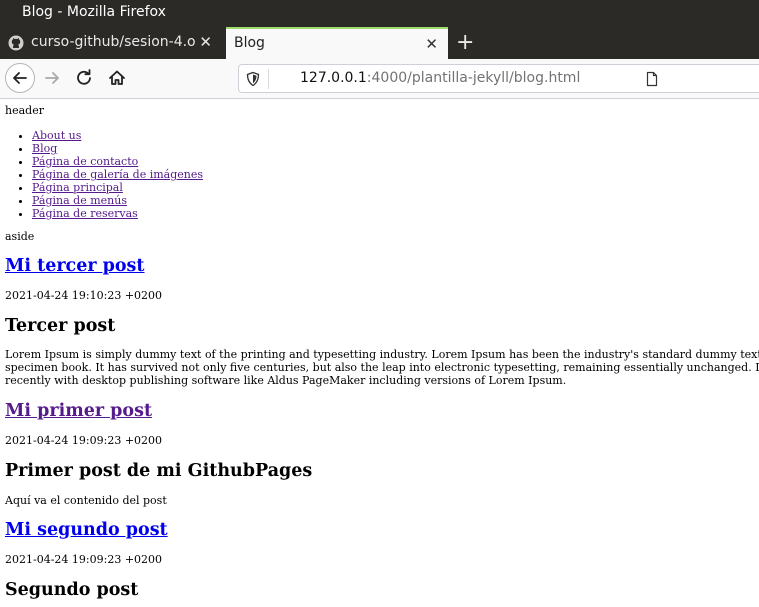 This screenshot has width=759, height=607. I want to click on nav-link-about-us: About us, so click(56, 135).